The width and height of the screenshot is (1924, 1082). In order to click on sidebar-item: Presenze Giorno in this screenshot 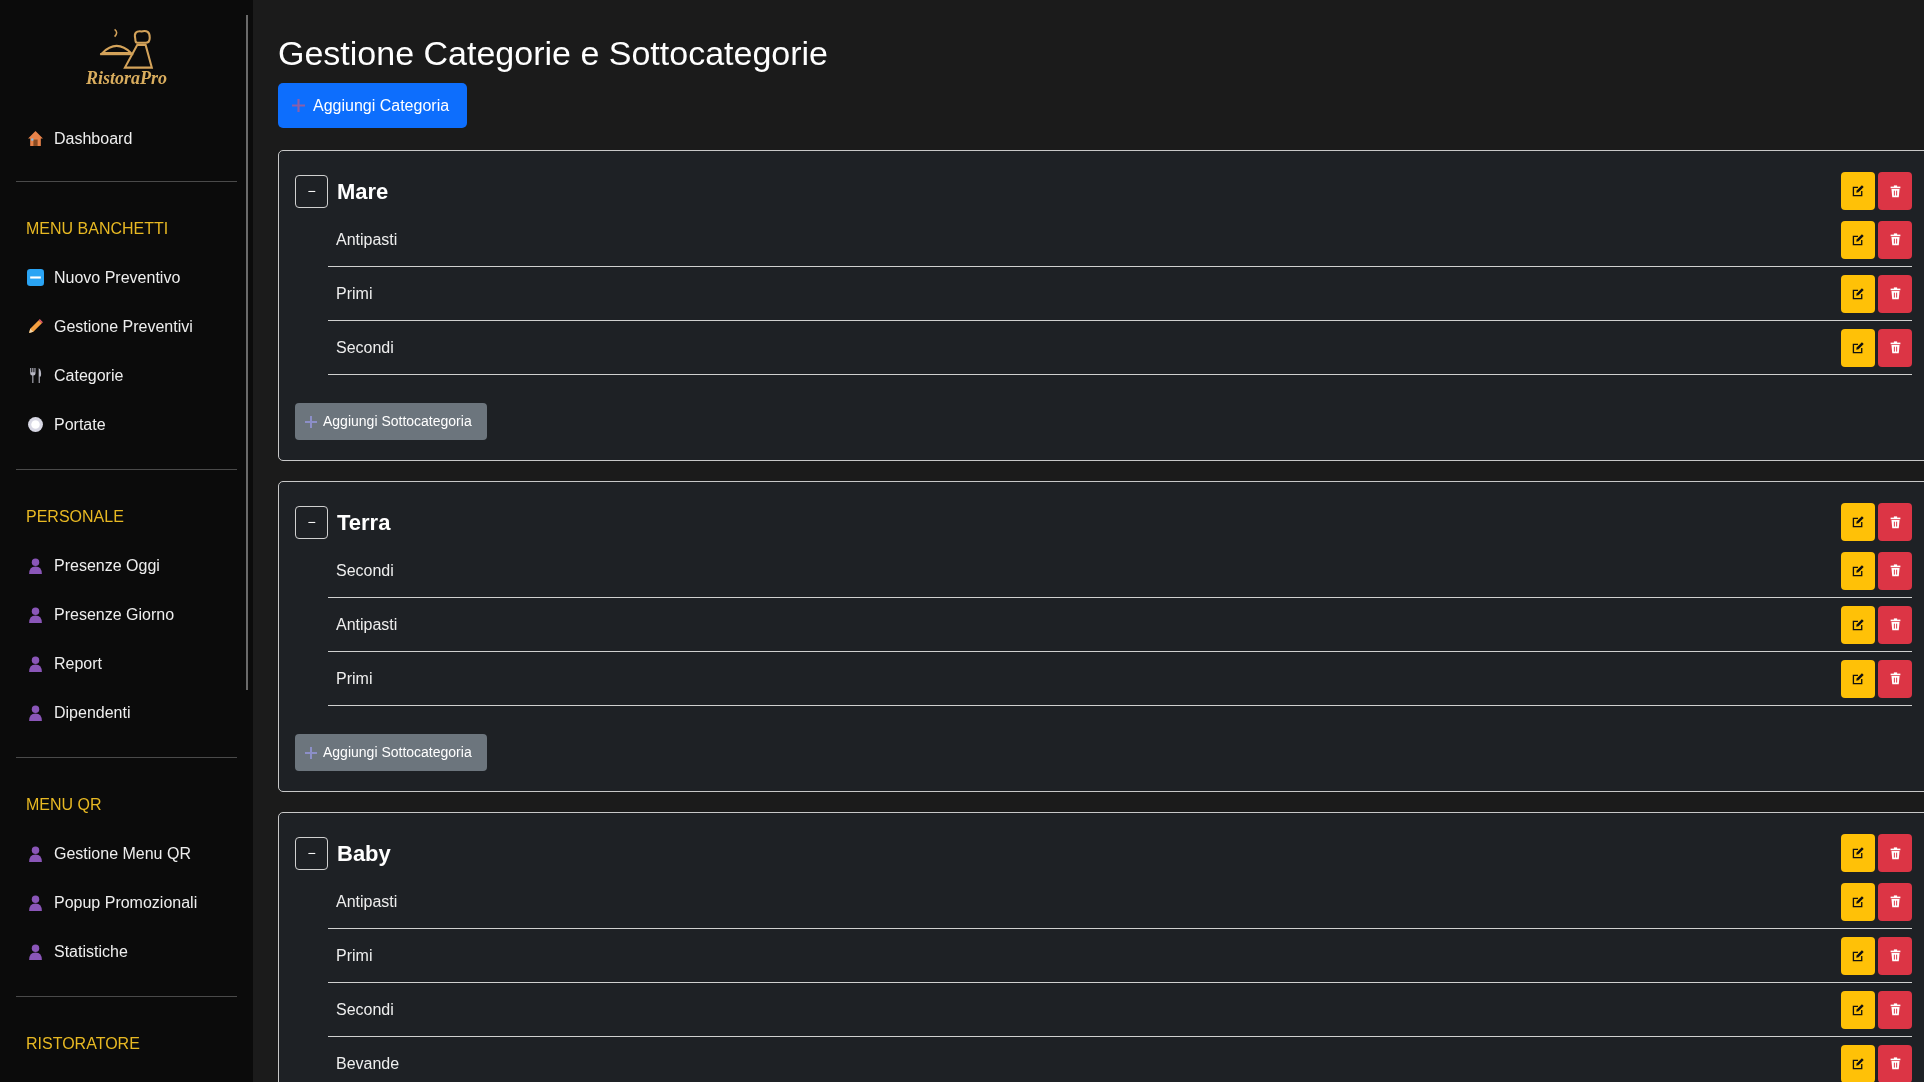, I will do `click(126, 614)`.